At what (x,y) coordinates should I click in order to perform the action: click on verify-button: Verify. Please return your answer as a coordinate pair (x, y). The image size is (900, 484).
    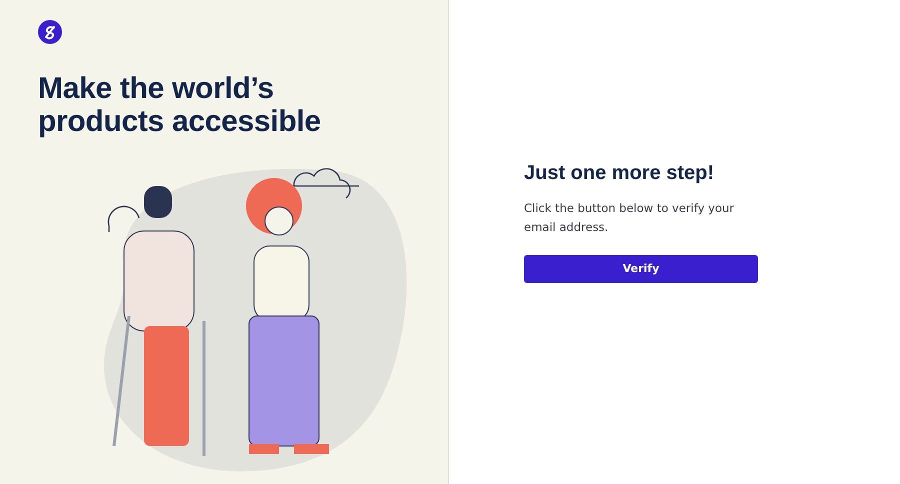
    Looking at the image, I should click on (641, 268).